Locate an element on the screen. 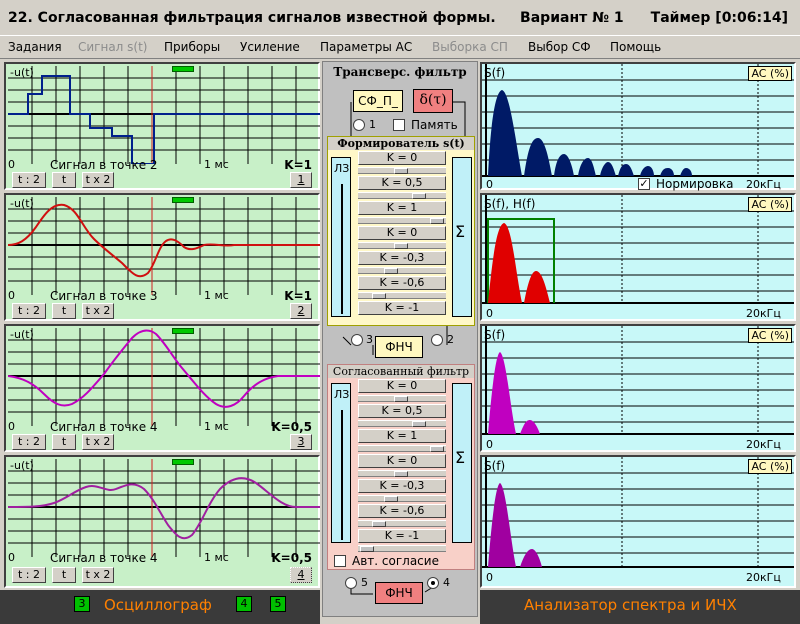 Image resolution: width=800 pixels, height=624 pixels. lpf-box-2: ФНЧ is located at coordinates (399, 593).